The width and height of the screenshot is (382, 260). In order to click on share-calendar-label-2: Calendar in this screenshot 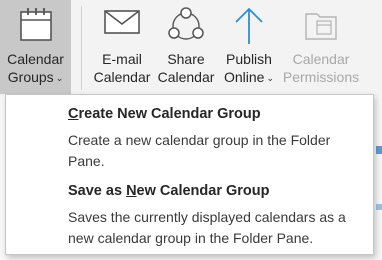, I will do `click(186, 77)`.